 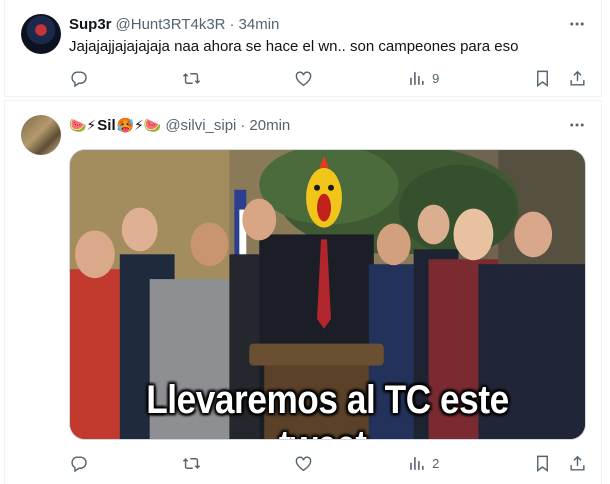 What do you see at coordinates (171, 24) in the screenshot?
I see `user-handle: @Hunt3RT4k3R` at bounding box center [171, 24].